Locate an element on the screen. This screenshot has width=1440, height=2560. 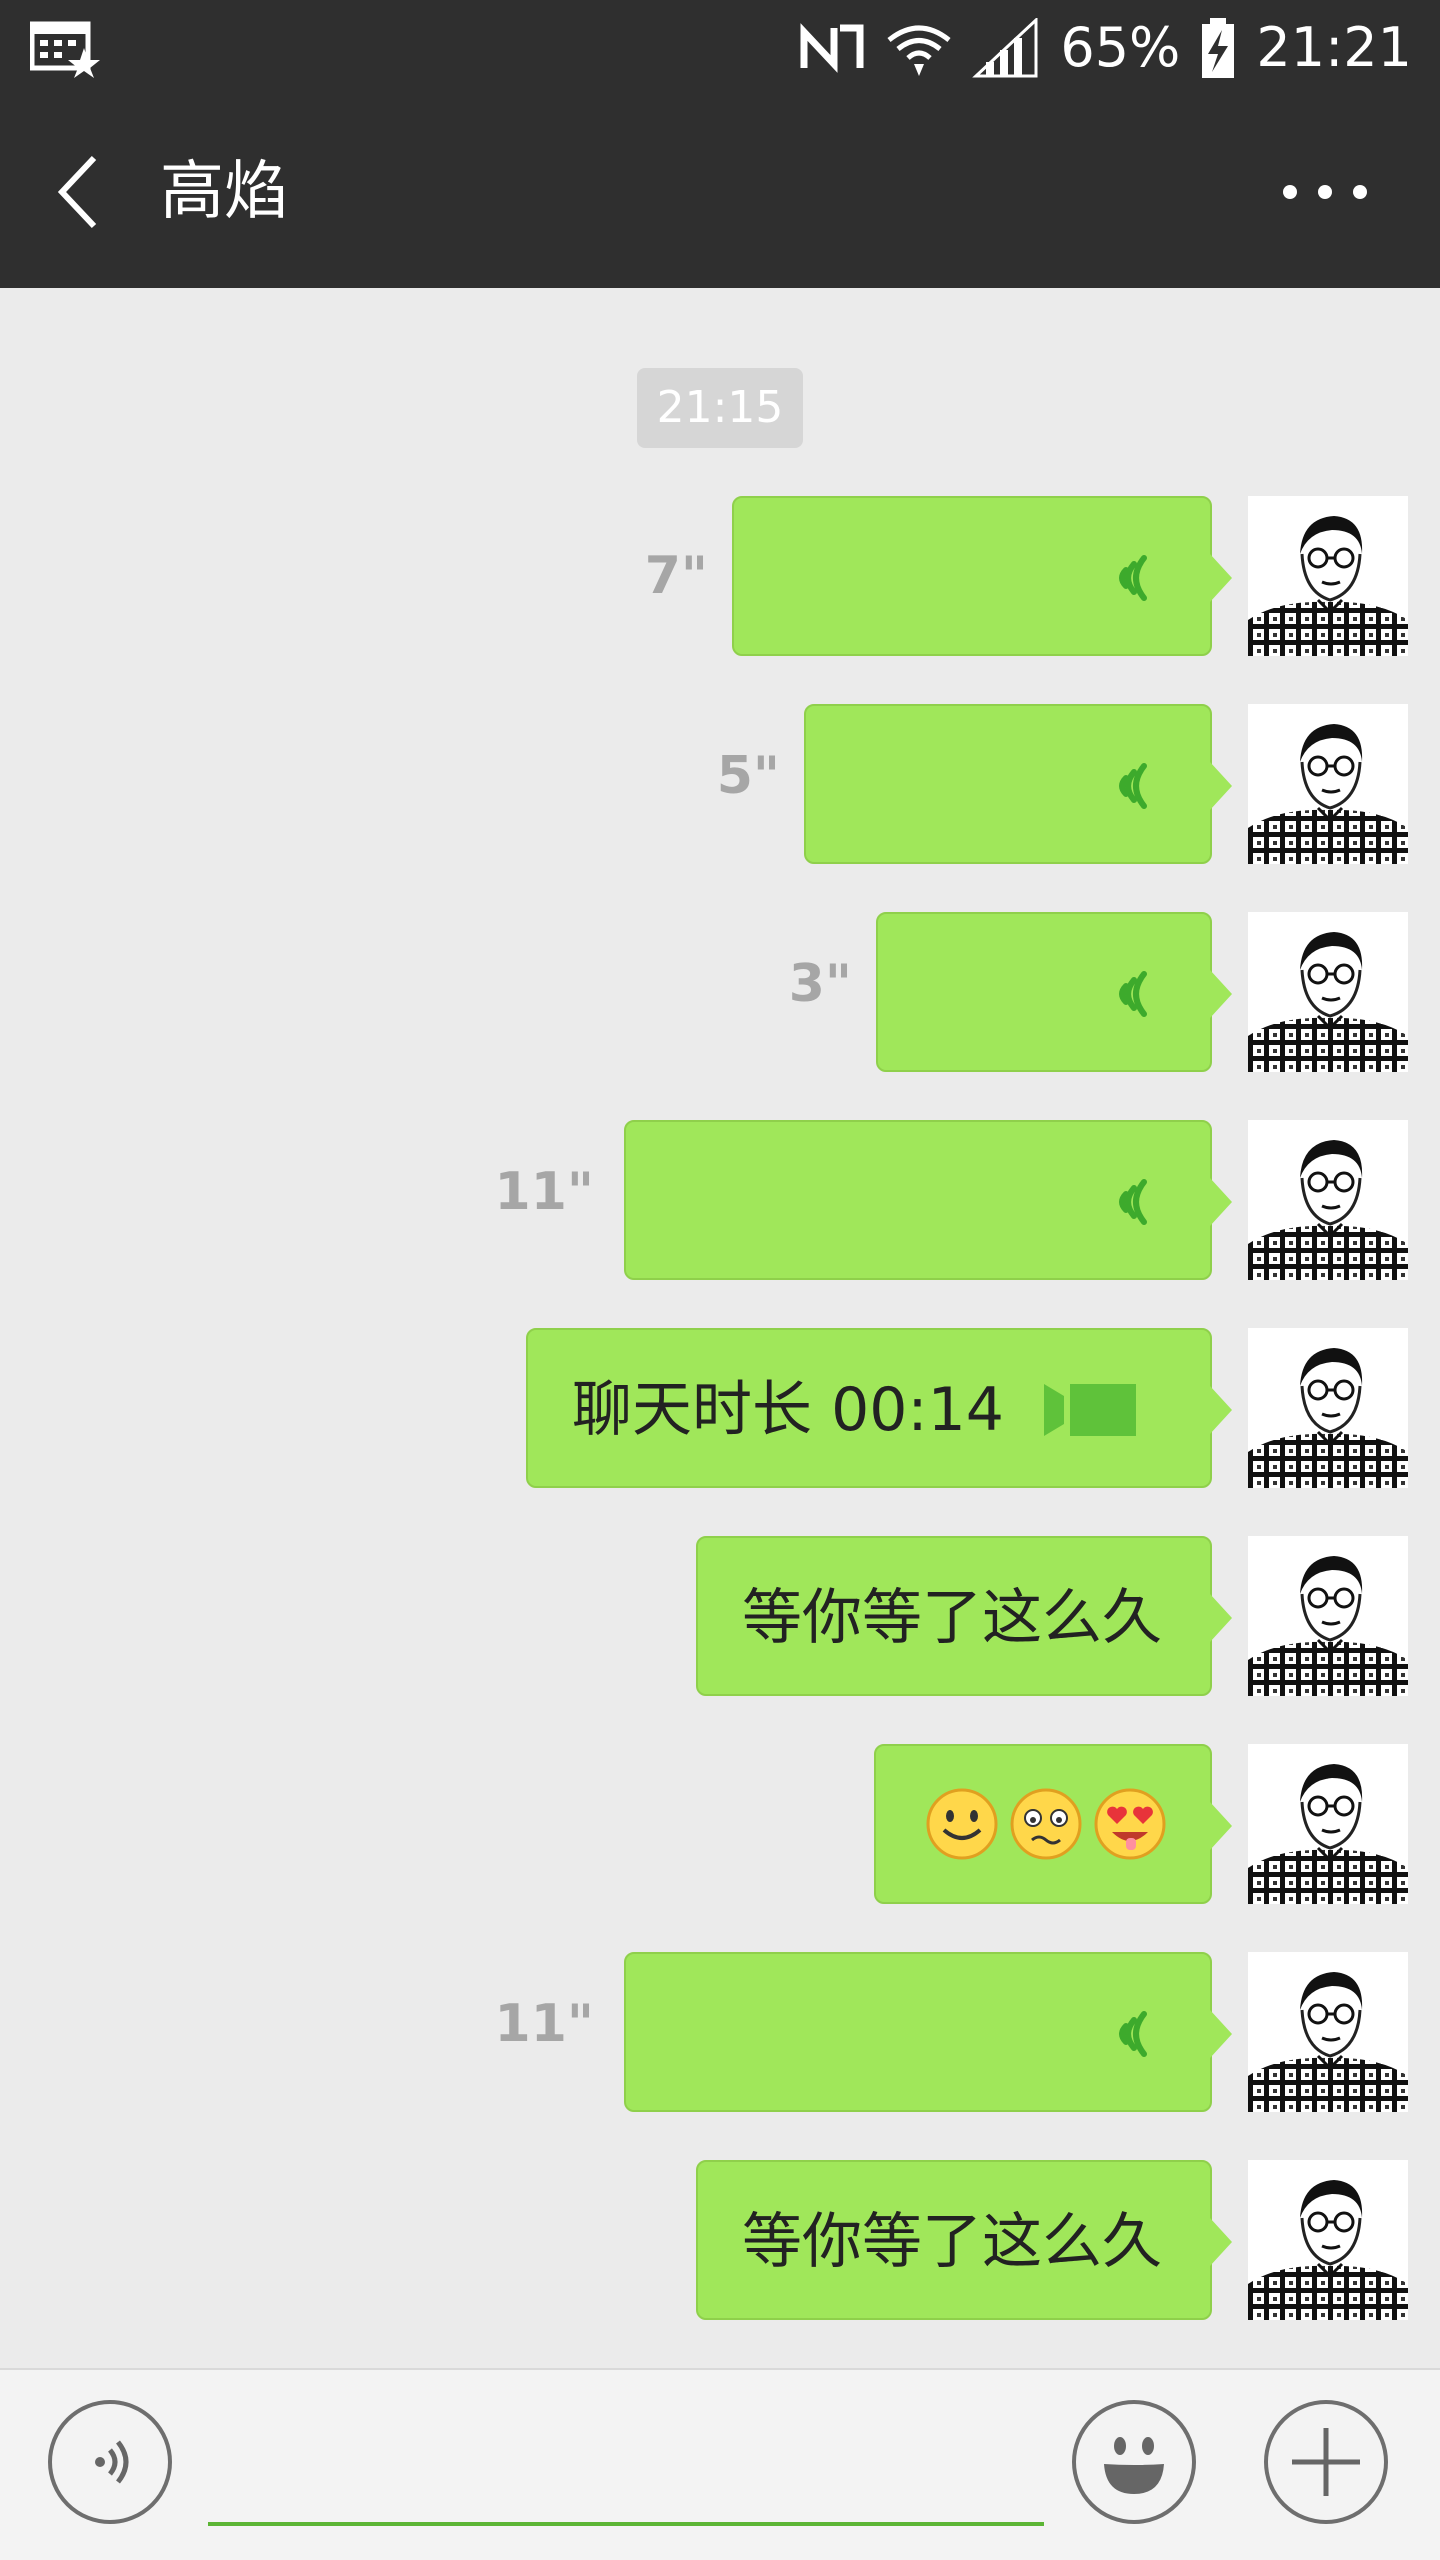
voice-toggle-icon is located at coordinates (112, 2462).